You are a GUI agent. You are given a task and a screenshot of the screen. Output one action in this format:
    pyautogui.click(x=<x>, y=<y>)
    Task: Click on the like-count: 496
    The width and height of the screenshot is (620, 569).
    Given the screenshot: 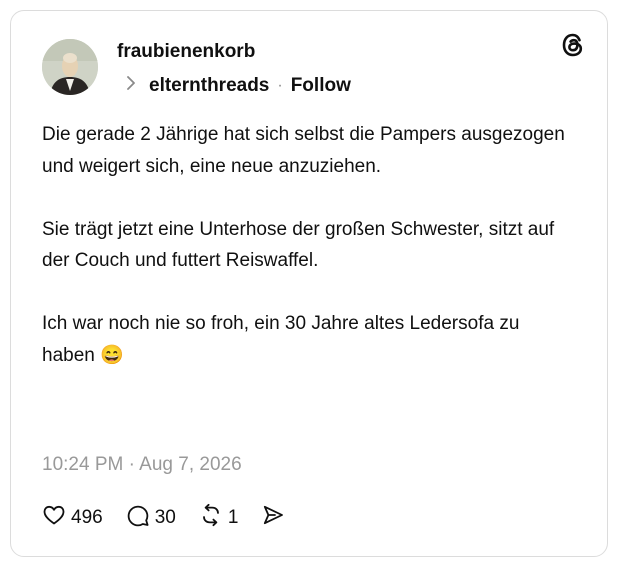 What is the action you would take?
    pyautogui.click(x=87, y=517)
    